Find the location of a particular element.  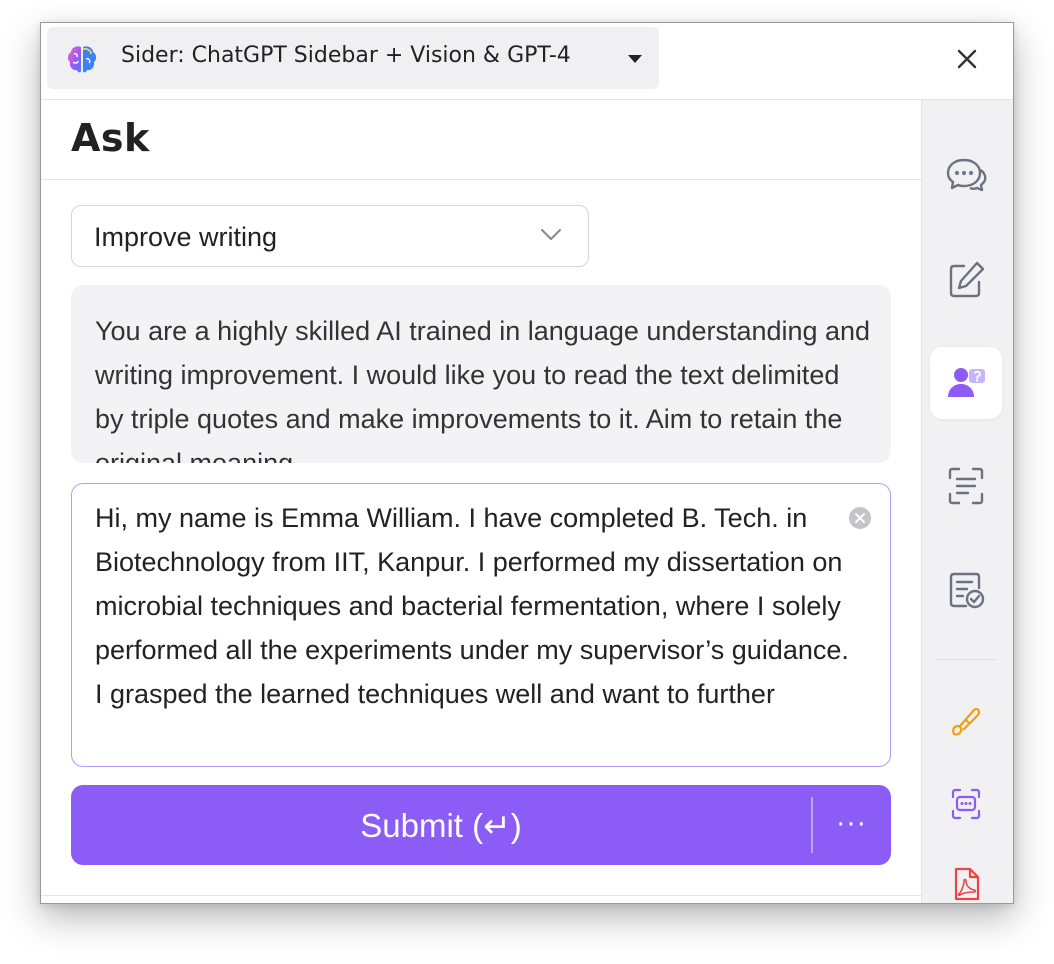

sidebar-item-pdf is located at coordinates (966, 875).